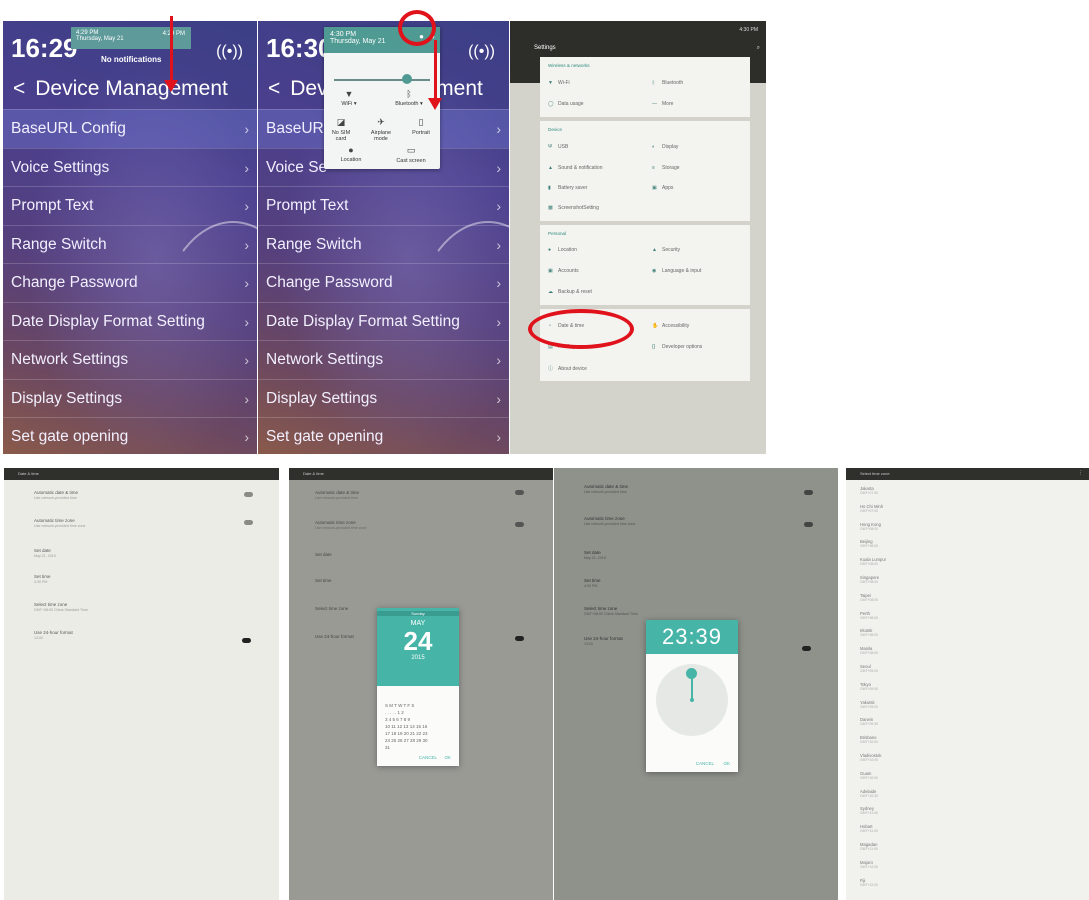 The image size is (1089, 900). I want to click on menu-item-baseurl-config: BaseURL Config ›, so click(130, 128).